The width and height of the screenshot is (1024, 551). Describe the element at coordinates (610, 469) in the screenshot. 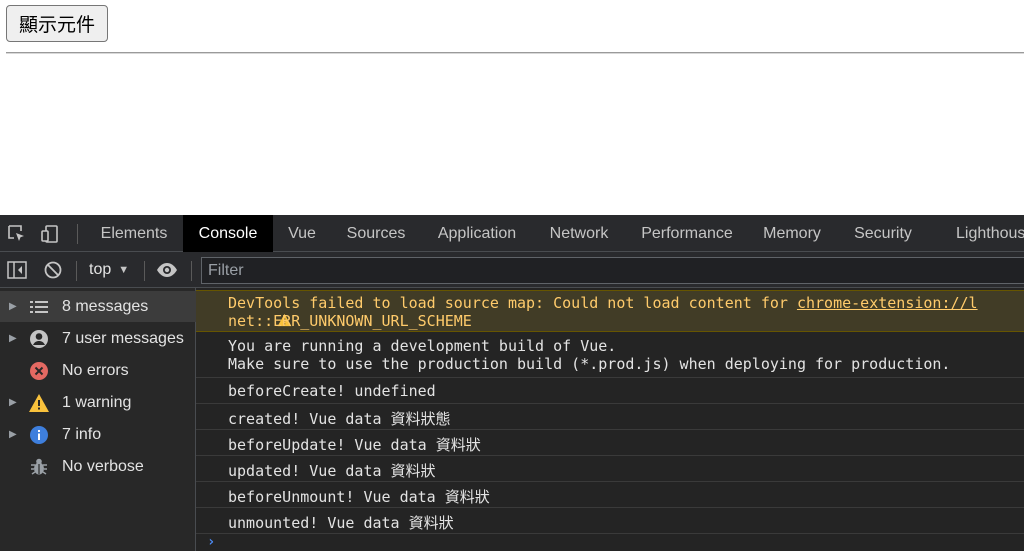

I see `console-message: updated! Vue data 資料狀` at that location.